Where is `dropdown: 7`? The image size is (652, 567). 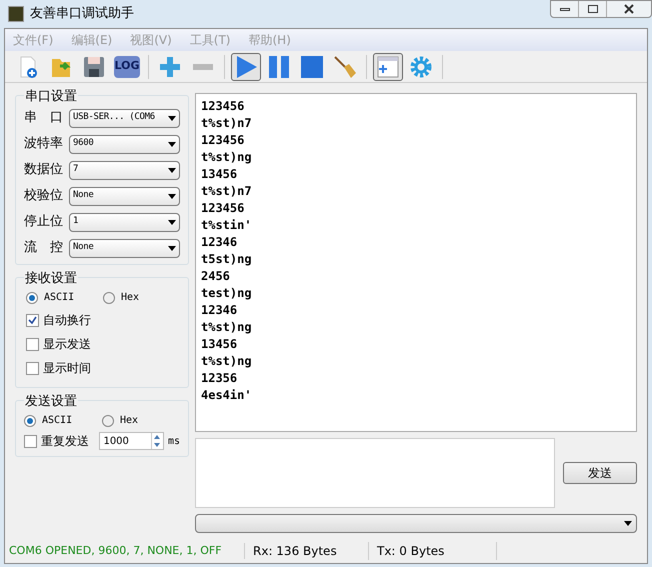 dropdown: 7 is located at coordinates (124, 170).